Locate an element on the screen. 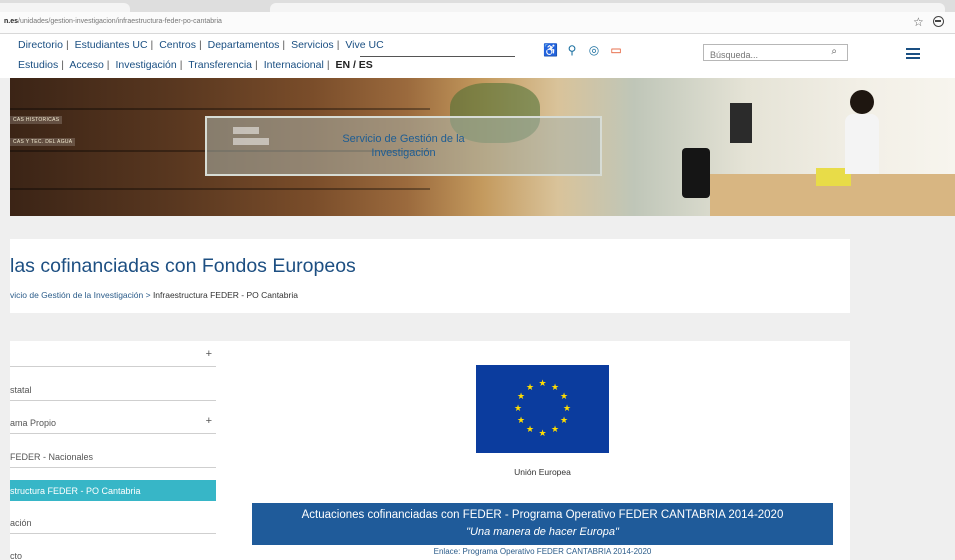 Image resolution: width=955 pixels, height=560 pixels. account-icon is located at coordinates (938, 21).